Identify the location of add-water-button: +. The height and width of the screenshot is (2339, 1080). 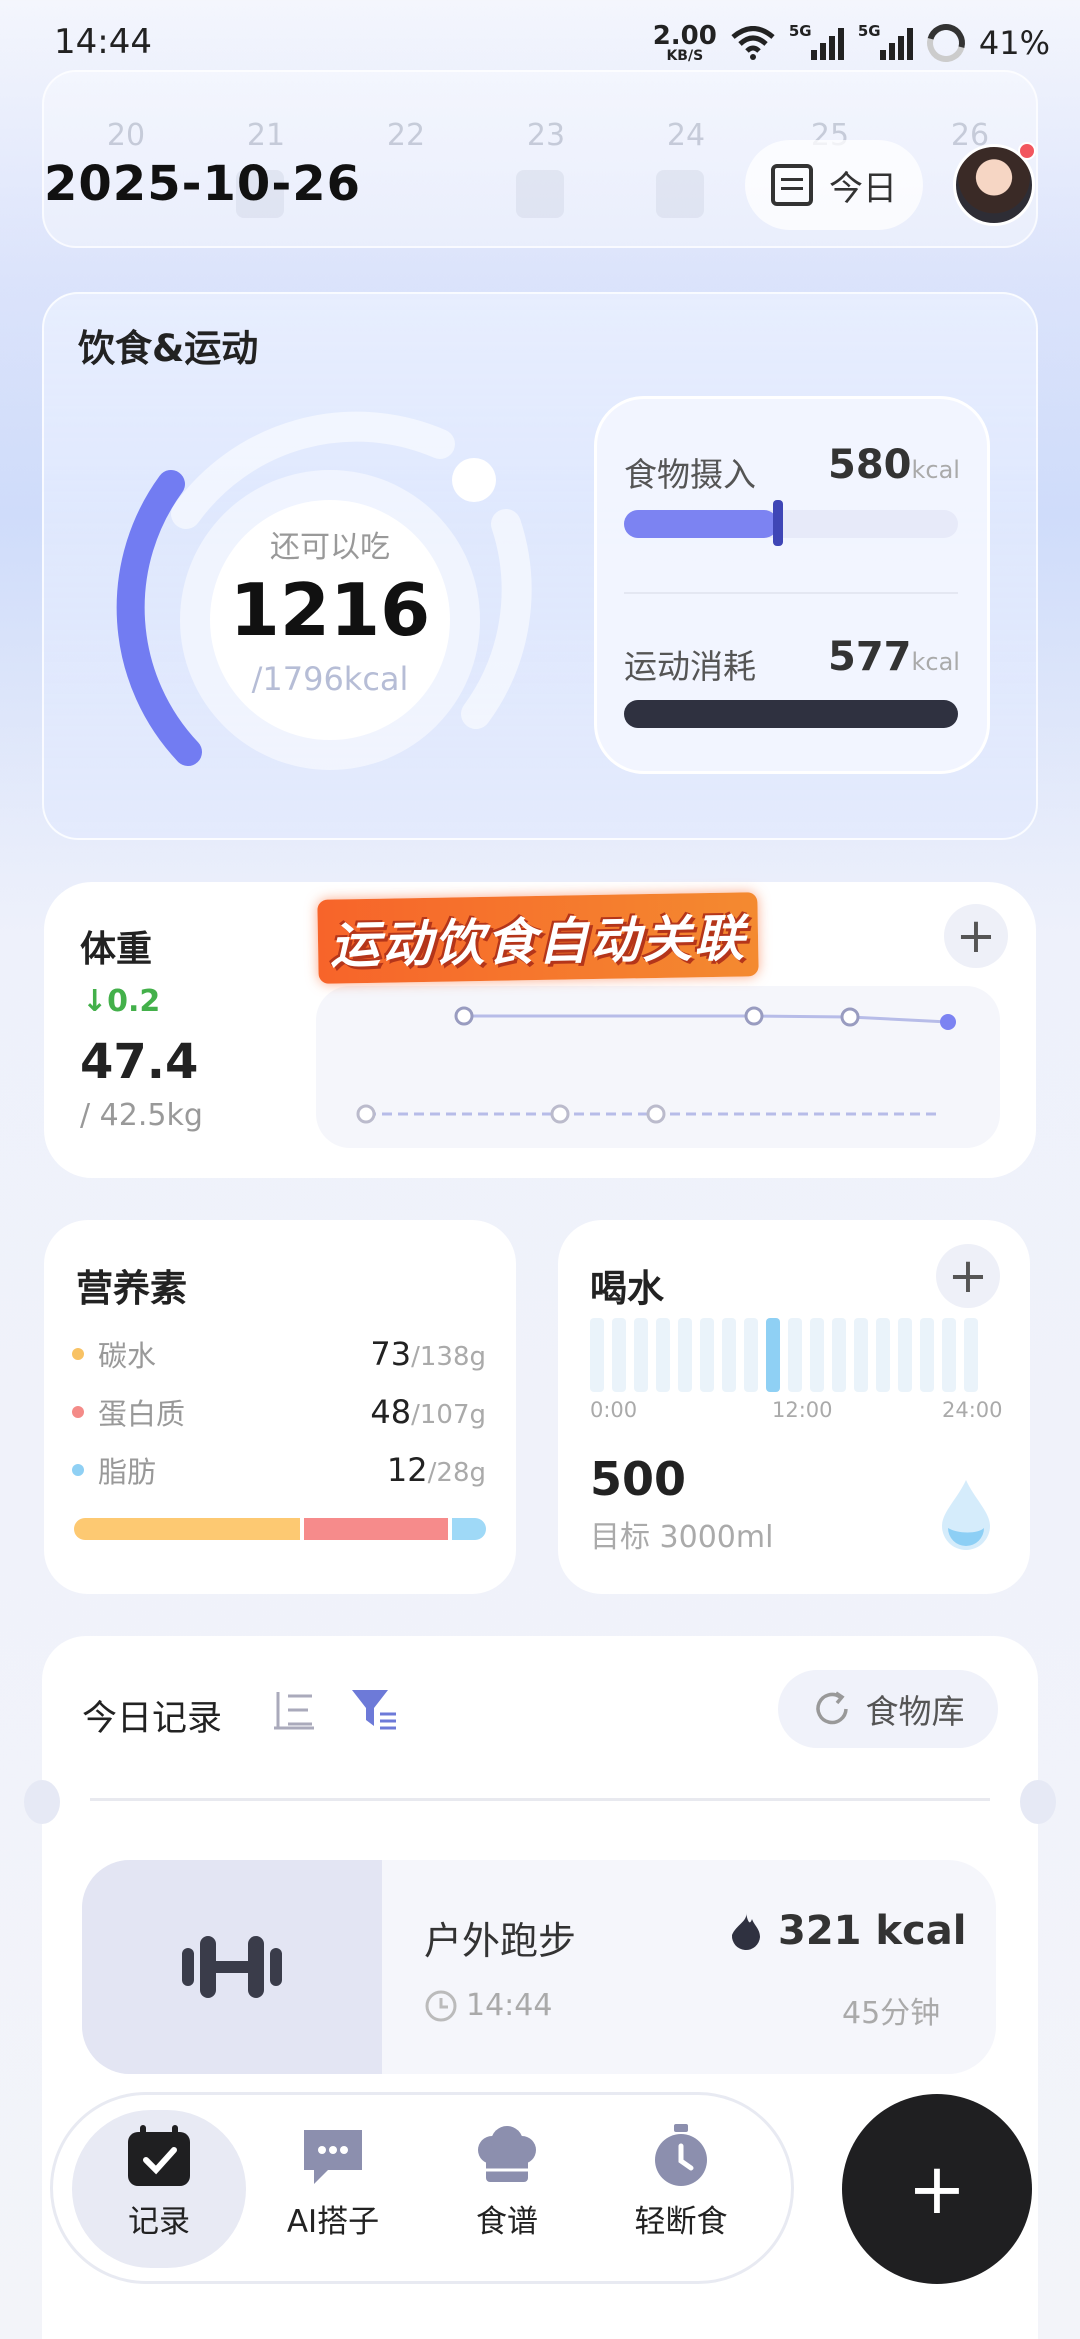
(968, 1276).